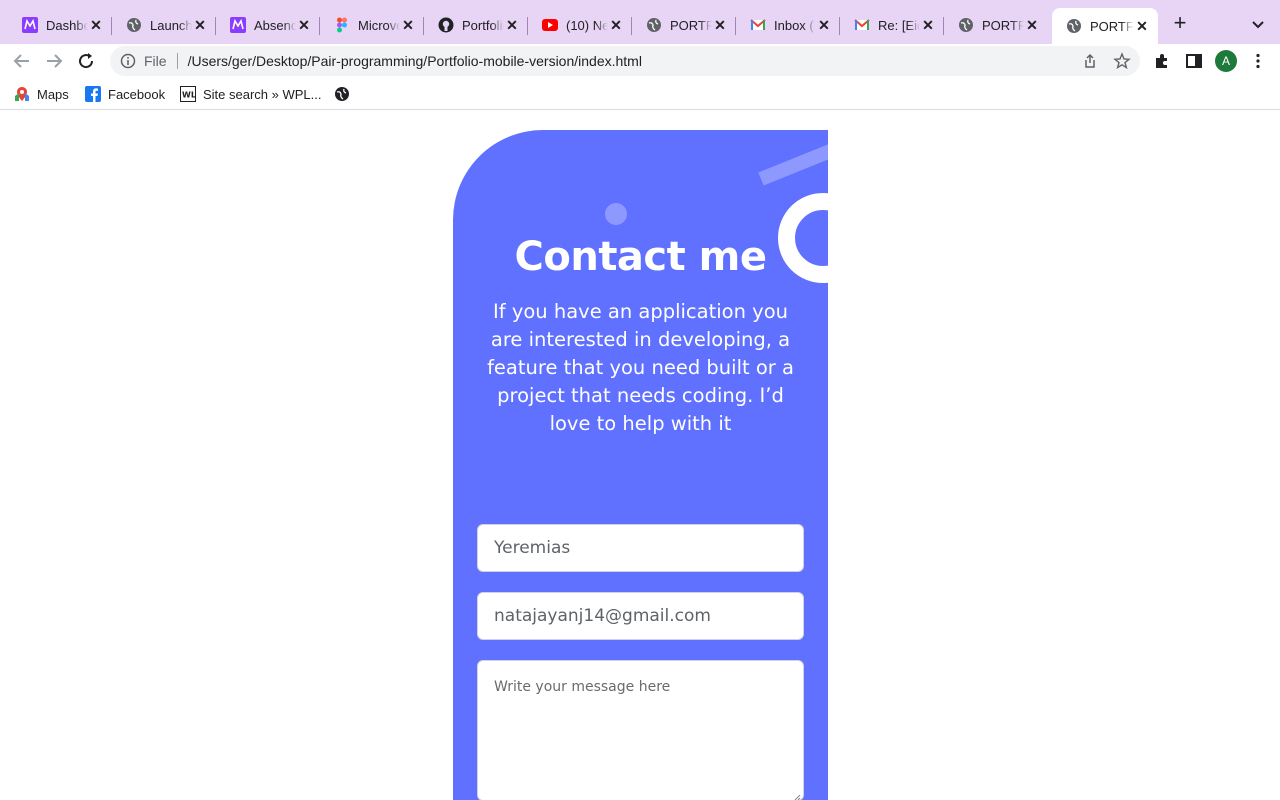 Image resolution: width=1280 pixels, height=800 pixels. What do you see at coordinates (1180, 24) in the screenshot?
I see `new-tab-button: +` at bounding box center [1180, 24].